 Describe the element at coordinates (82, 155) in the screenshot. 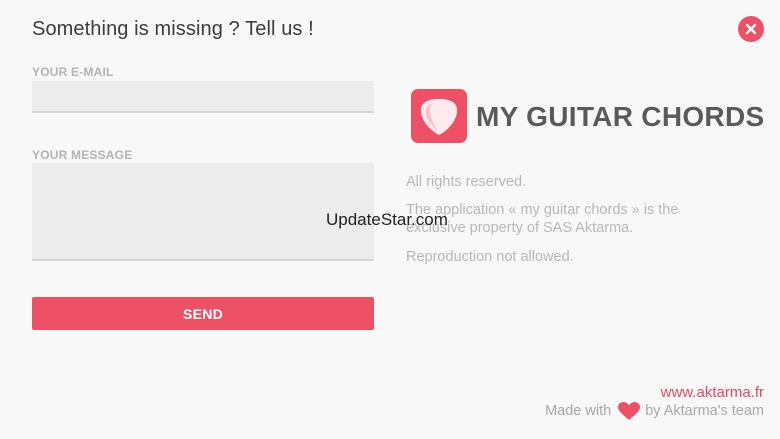

I see `message-label: YOUR MESSAGE` at that location.